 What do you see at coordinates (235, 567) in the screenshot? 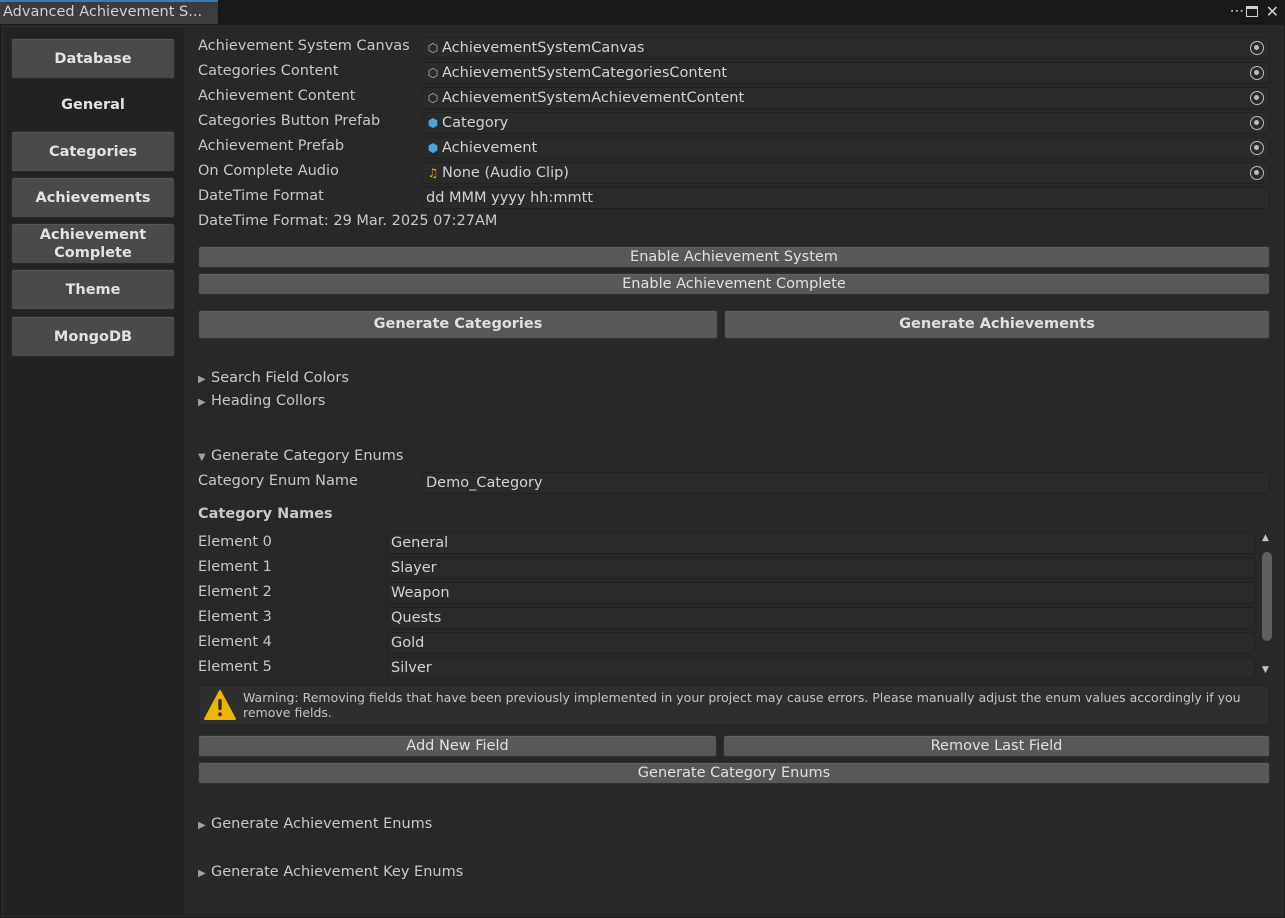
I see `element-label: Element 1` at bounding box center [235, 567].